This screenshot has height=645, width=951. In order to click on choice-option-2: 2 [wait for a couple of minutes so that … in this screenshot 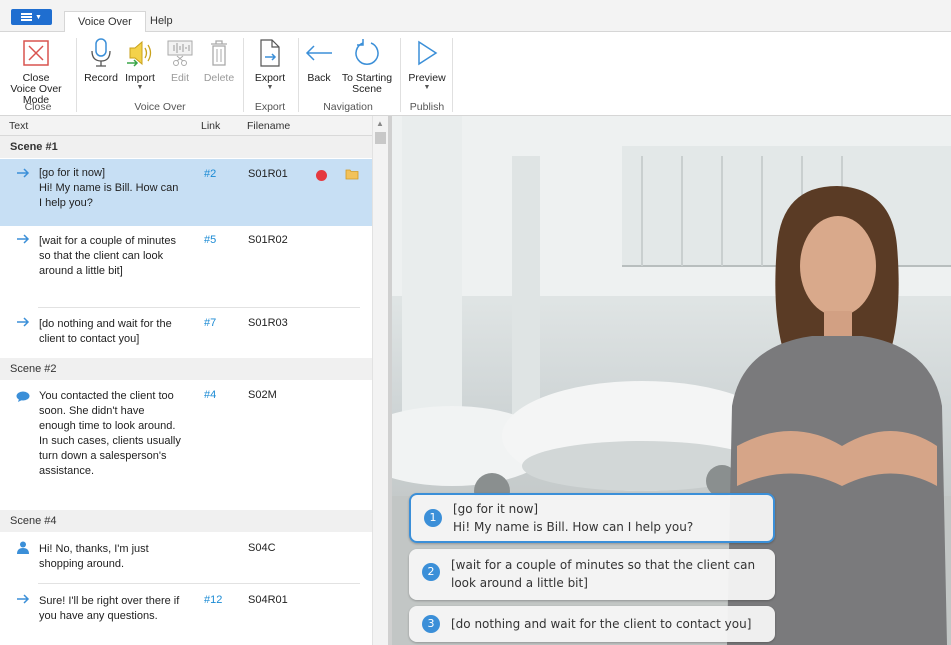, I will do `click(592, 574)`.